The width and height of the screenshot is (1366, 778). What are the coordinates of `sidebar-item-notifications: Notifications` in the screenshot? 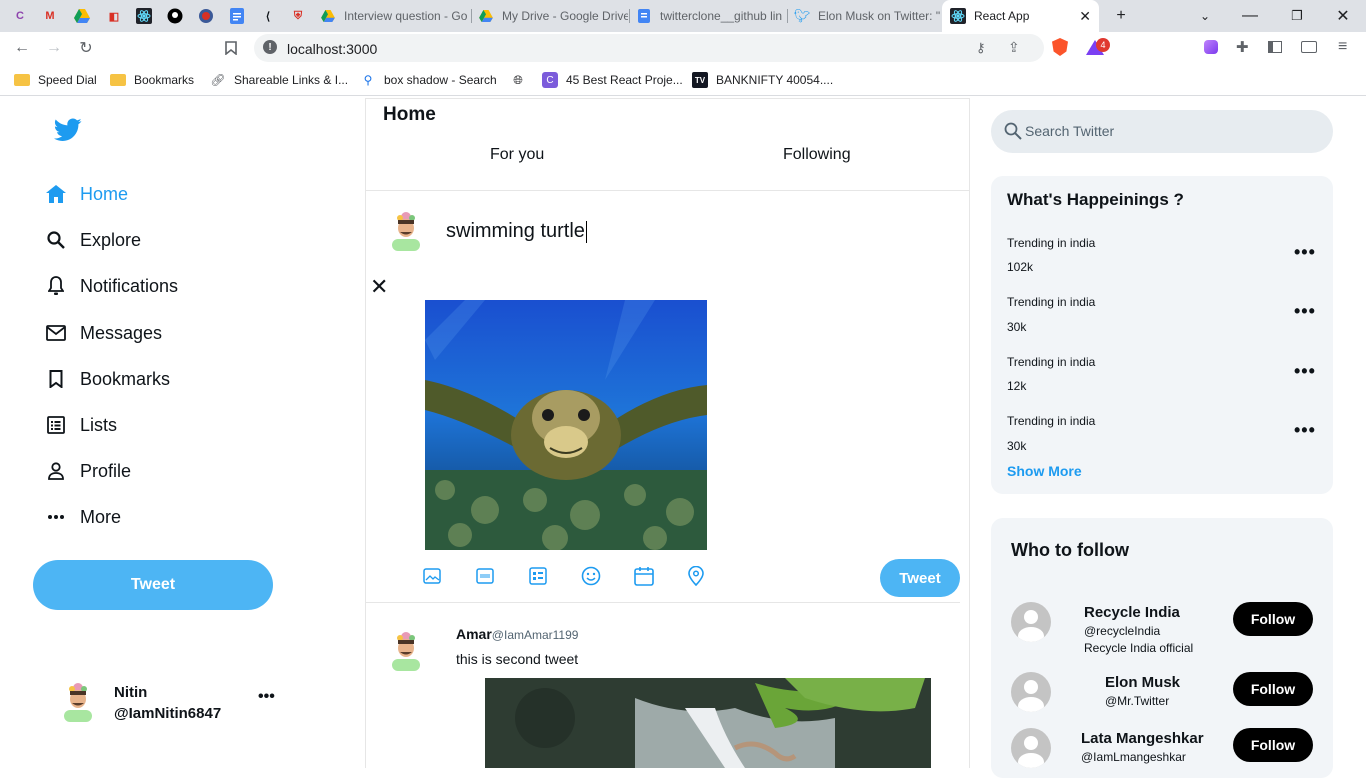 It's located at (112, 286).